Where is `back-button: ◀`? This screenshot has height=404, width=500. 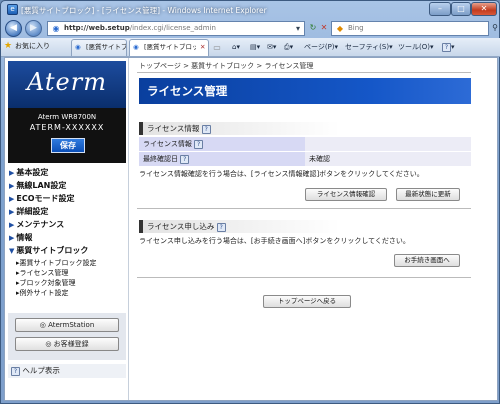
back-button: ◀ is located at coordinates (13, 28).